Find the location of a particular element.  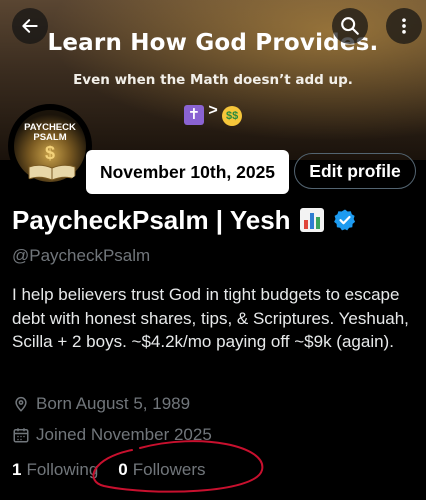

more-vertical-icon is located at coordinates (404, 26).